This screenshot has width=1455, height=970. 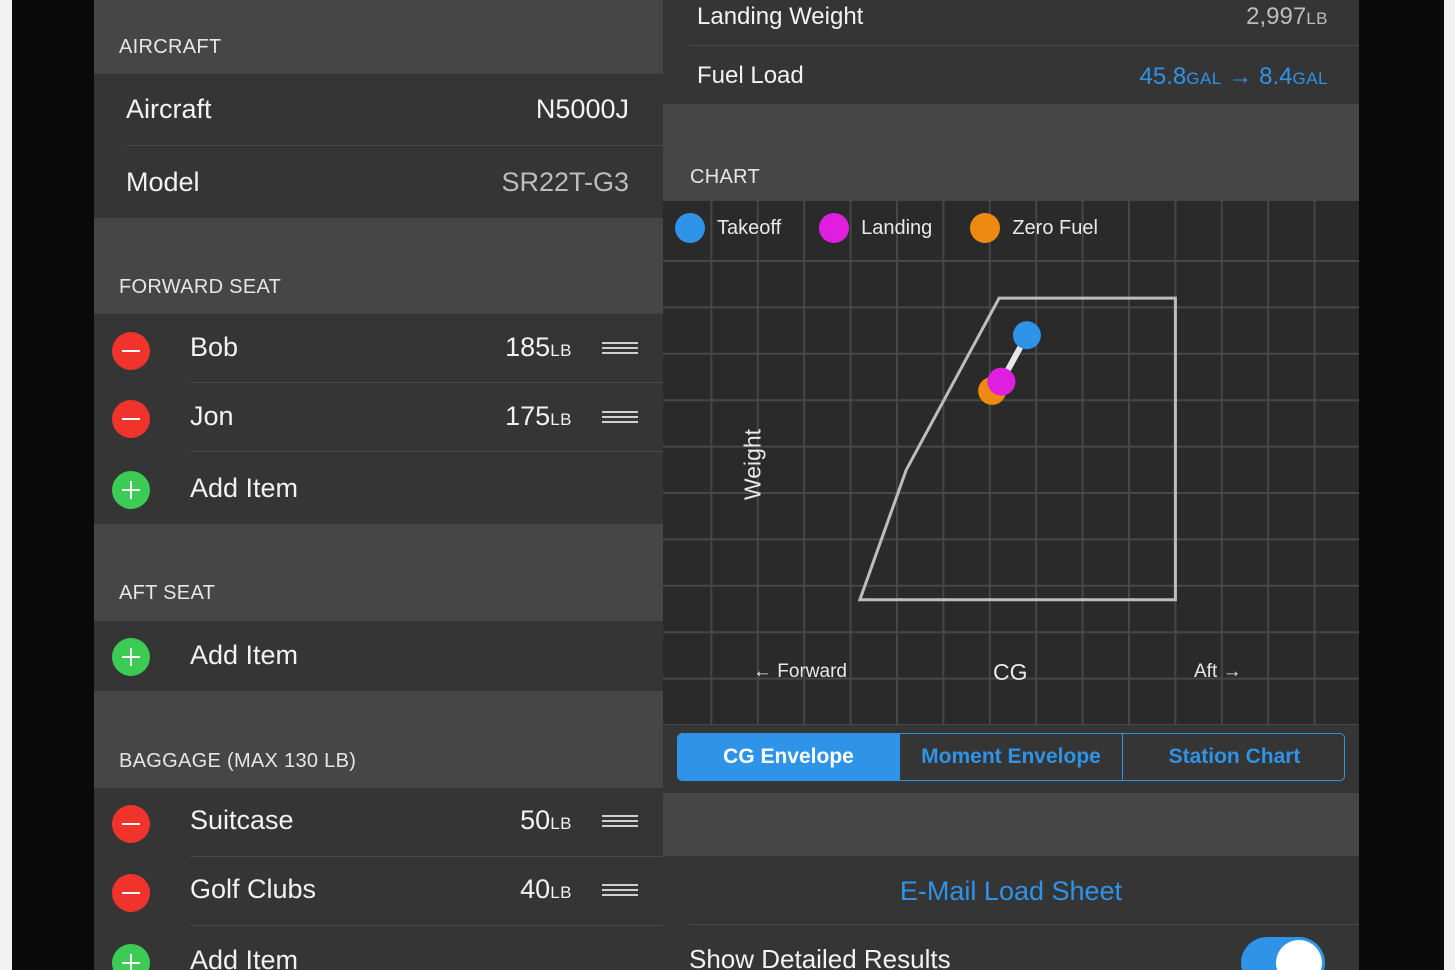 What do you see at coordinates (750, 75) in the screenshot?
I see `fuel-load-label: Fuel Load` at bounding box center [750, 75].